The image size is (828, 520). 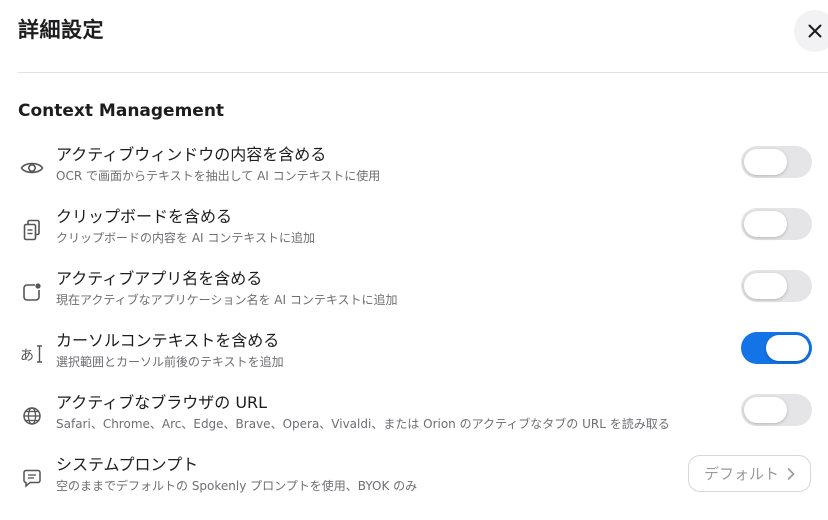 What do you see at coordinates (162, 402) in the screenshot?
I see `setting-label: アクティブなブラウザの URL` at bounding box center [162, 402].